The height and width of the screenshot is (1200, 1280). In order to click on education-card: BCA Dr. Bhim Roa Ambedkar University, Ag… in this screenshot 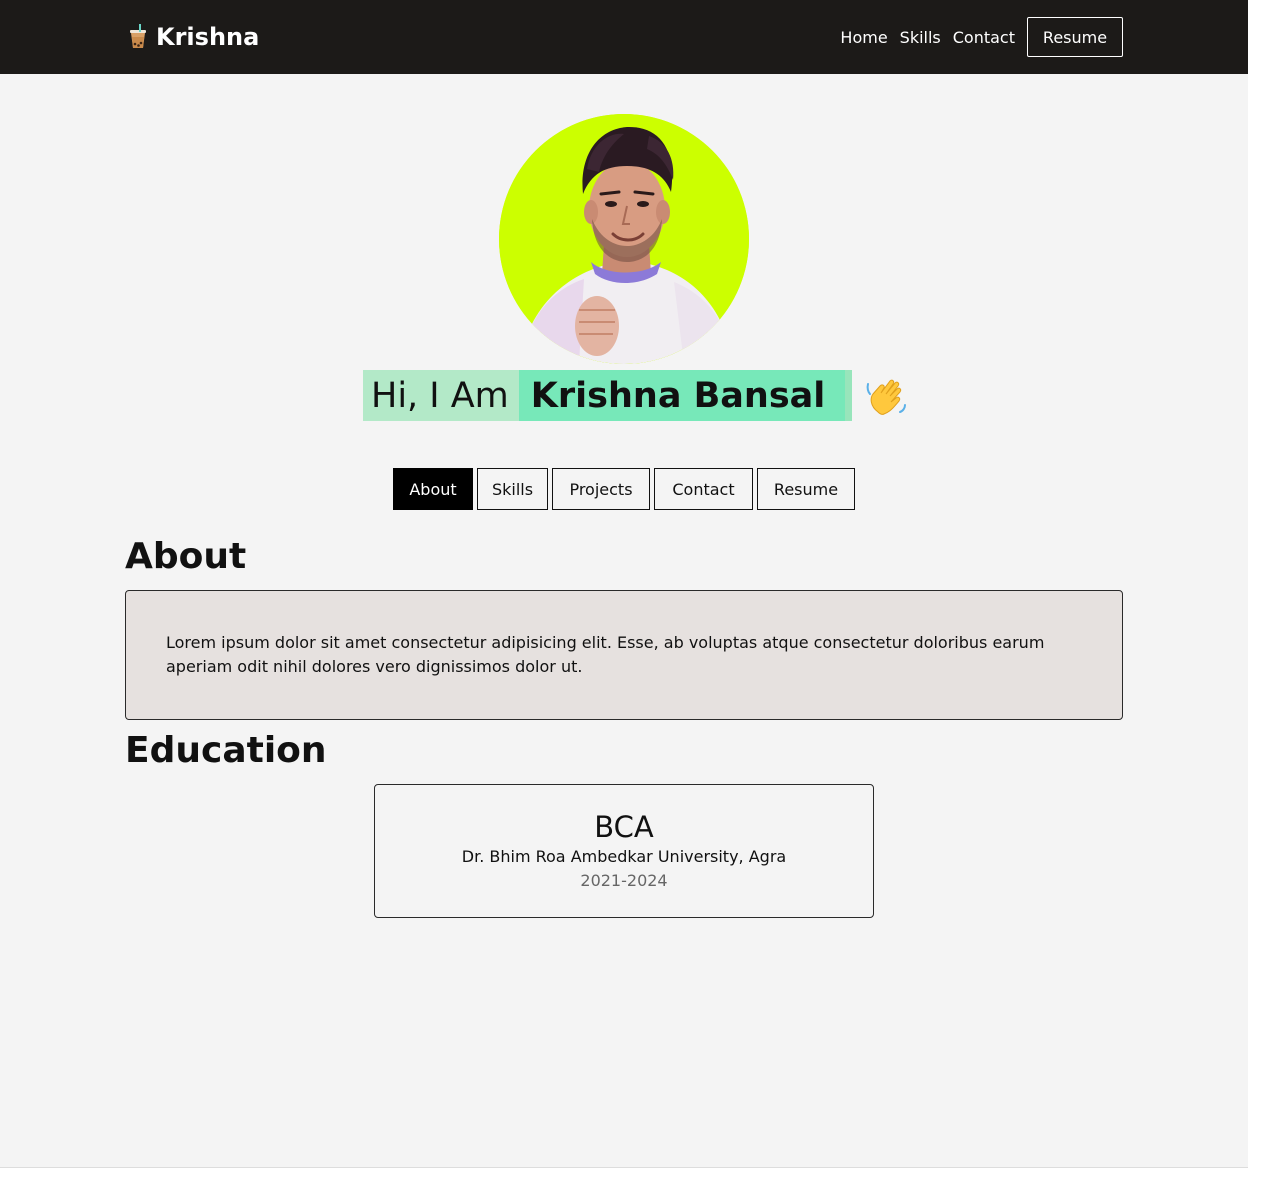, I will do `click(624, 851)`.